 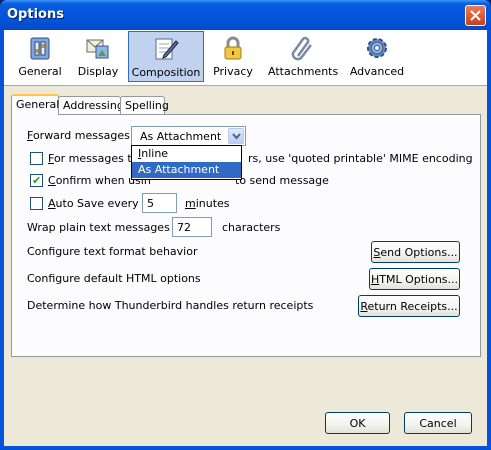 What do you see at coordinates (282, 180) in the screenshot?
I see `confirm-shortcut-label-tail: to send message` at bounding box center [282, 180].